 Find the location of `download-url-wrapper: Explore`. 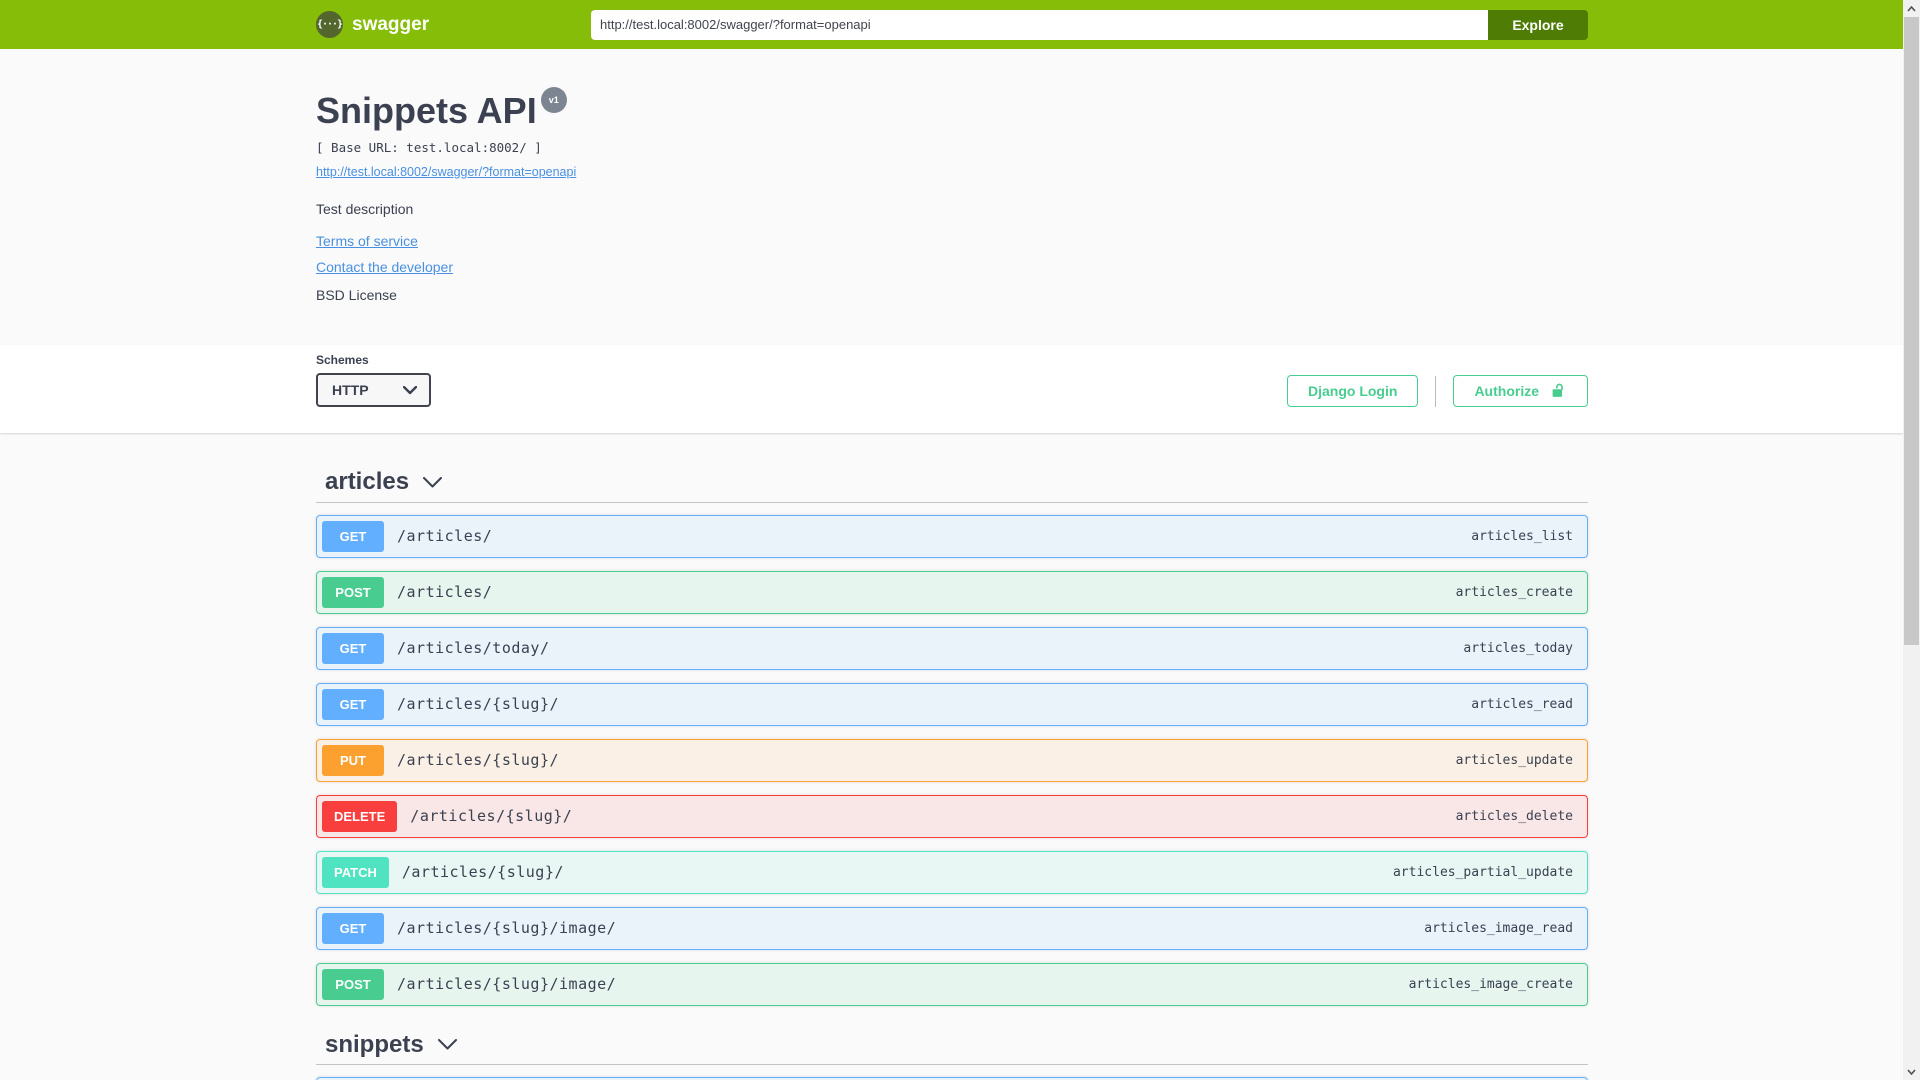

download-url-wrapper: Explore is located at coordinates (1089, 24).